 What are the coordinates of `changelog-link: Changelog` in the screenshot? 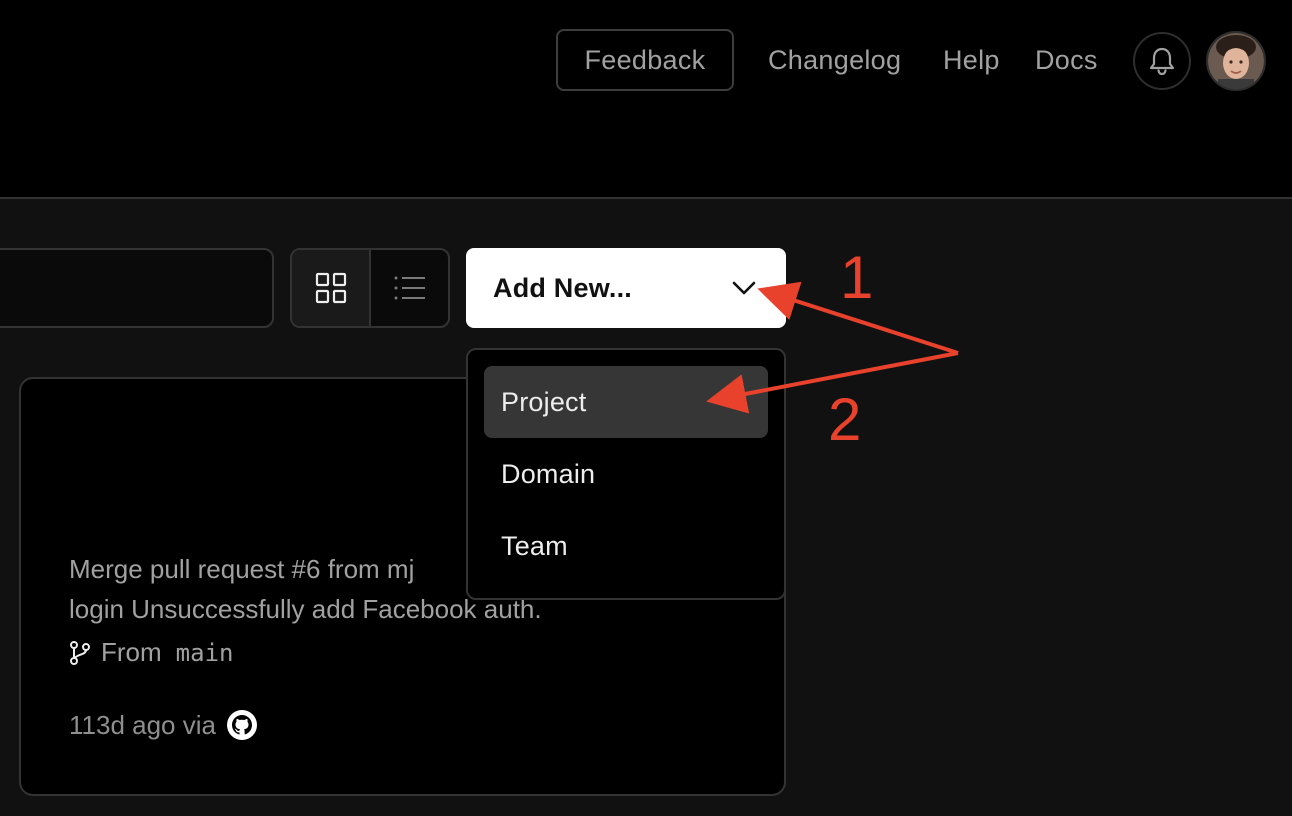 It's located at (834, 60).